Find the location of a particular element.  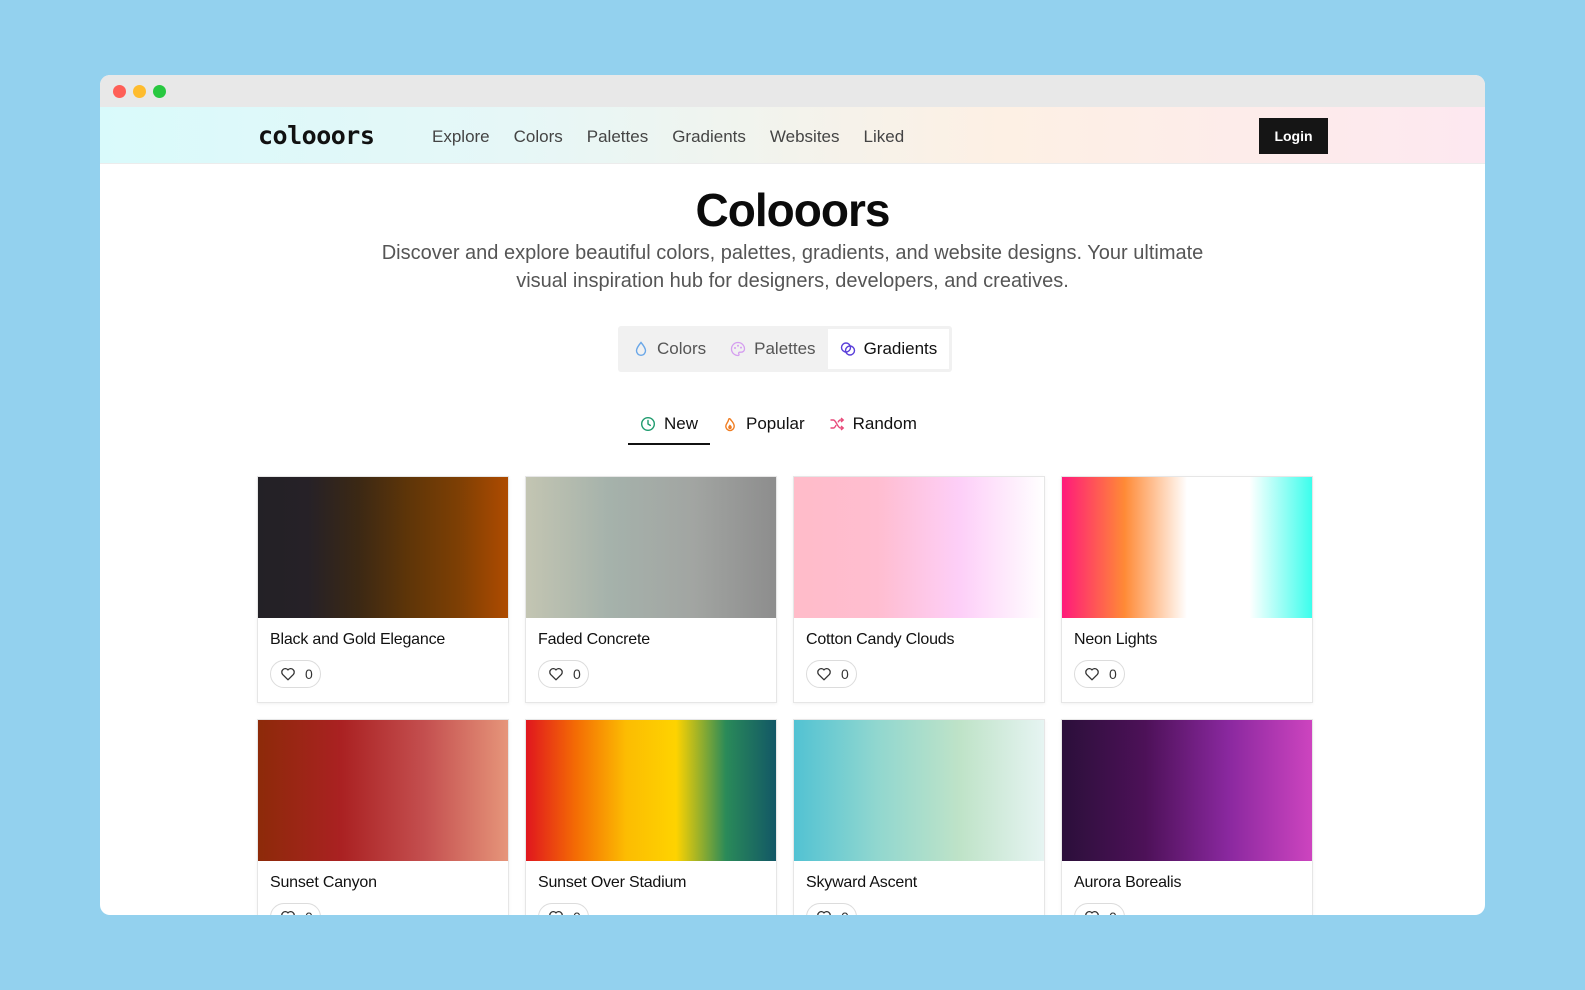

tab-new: New is located at coordinates (669, 425).